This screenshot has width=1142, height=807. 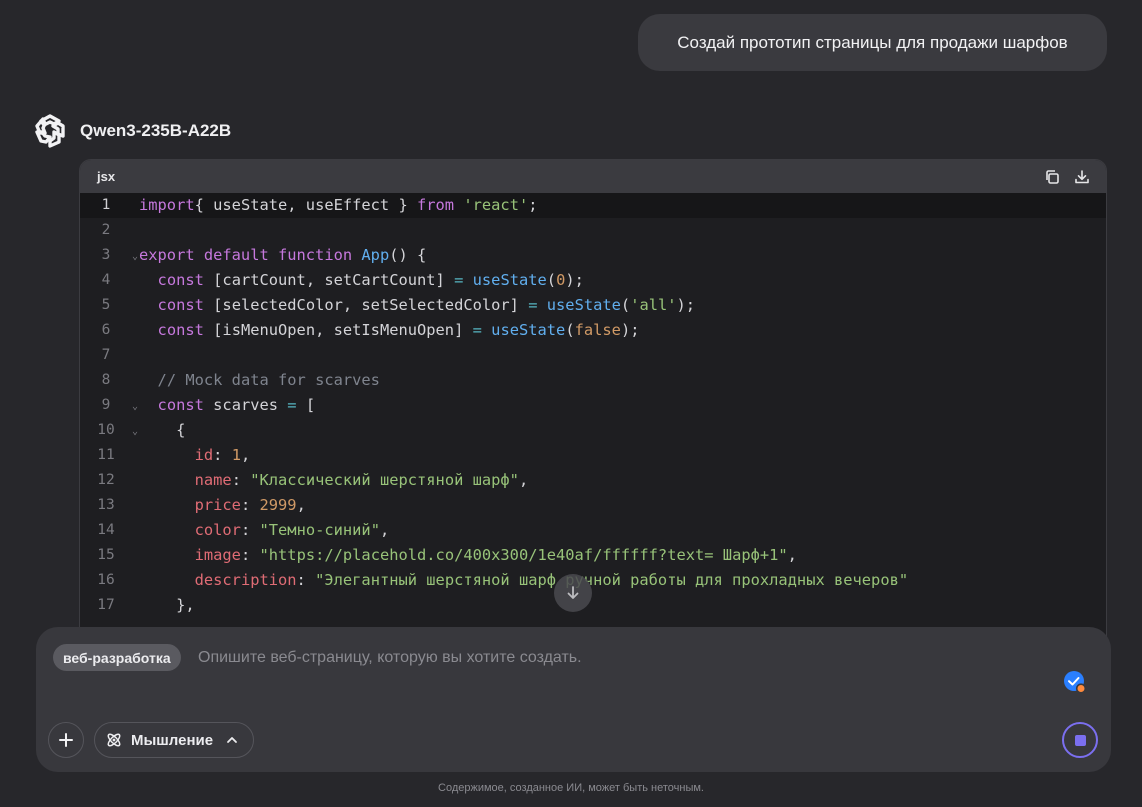 I want to click on line-number: 9 ⌄, so click(x=109, y=405).